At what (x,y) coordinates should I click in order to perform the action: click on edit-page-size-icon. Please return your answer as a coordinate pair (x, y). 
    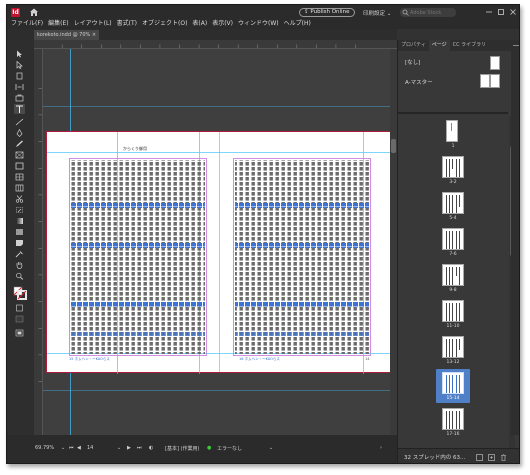
    Looking at the image, I should click on (479, 457).